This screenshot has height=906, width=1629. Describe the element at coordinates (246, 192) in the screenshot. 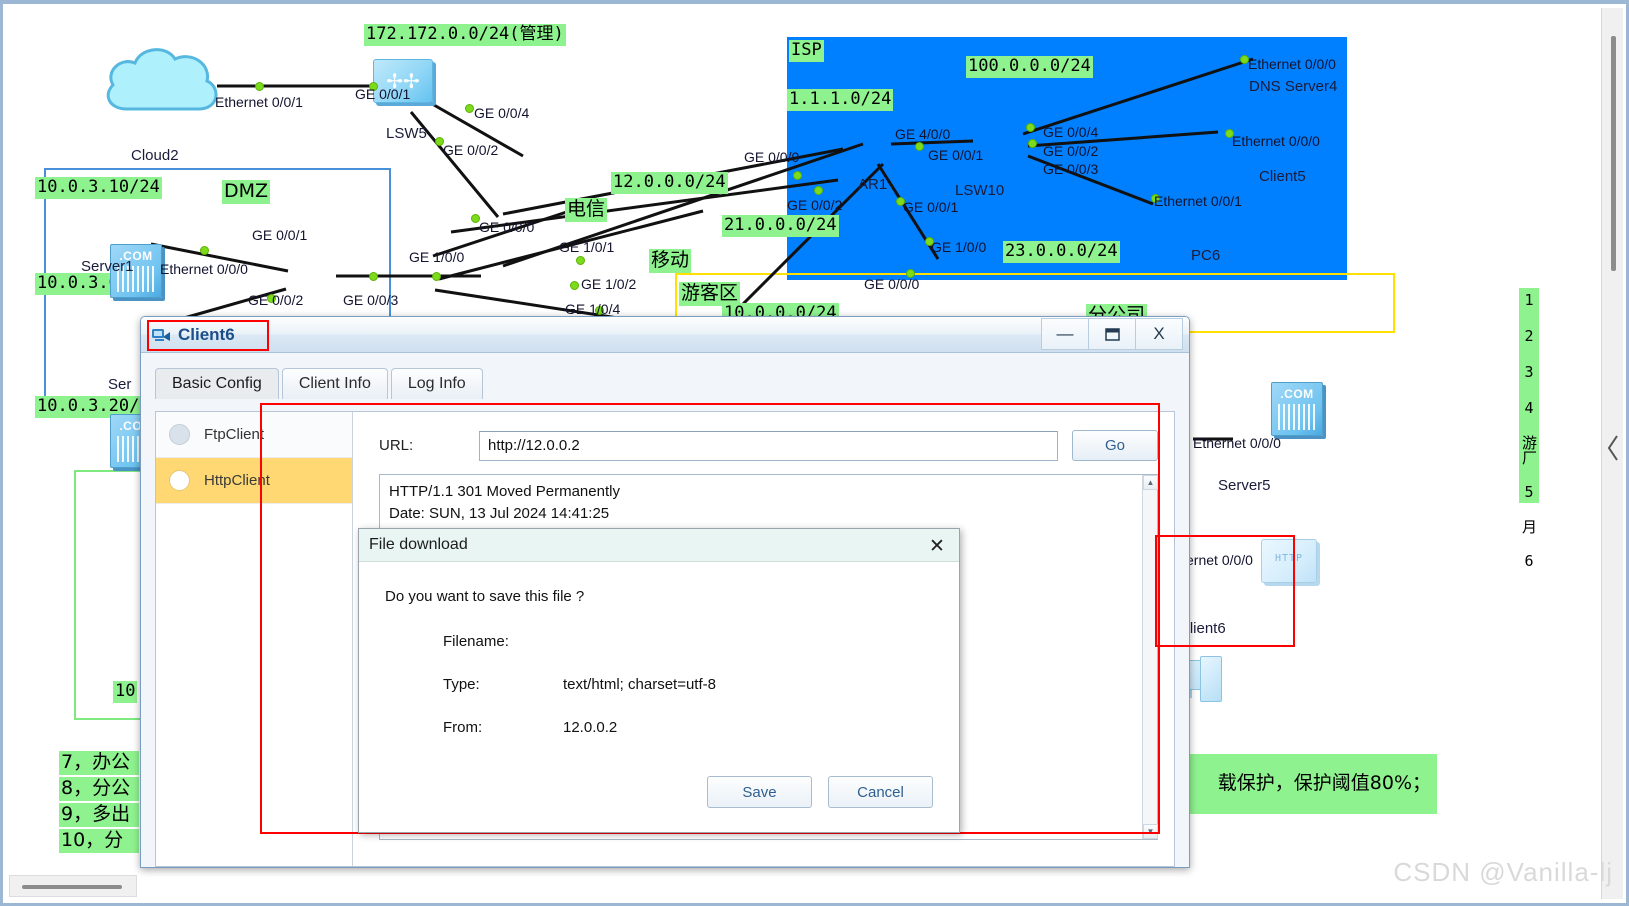

I see `region-label-dmz: DMZ` at that location.